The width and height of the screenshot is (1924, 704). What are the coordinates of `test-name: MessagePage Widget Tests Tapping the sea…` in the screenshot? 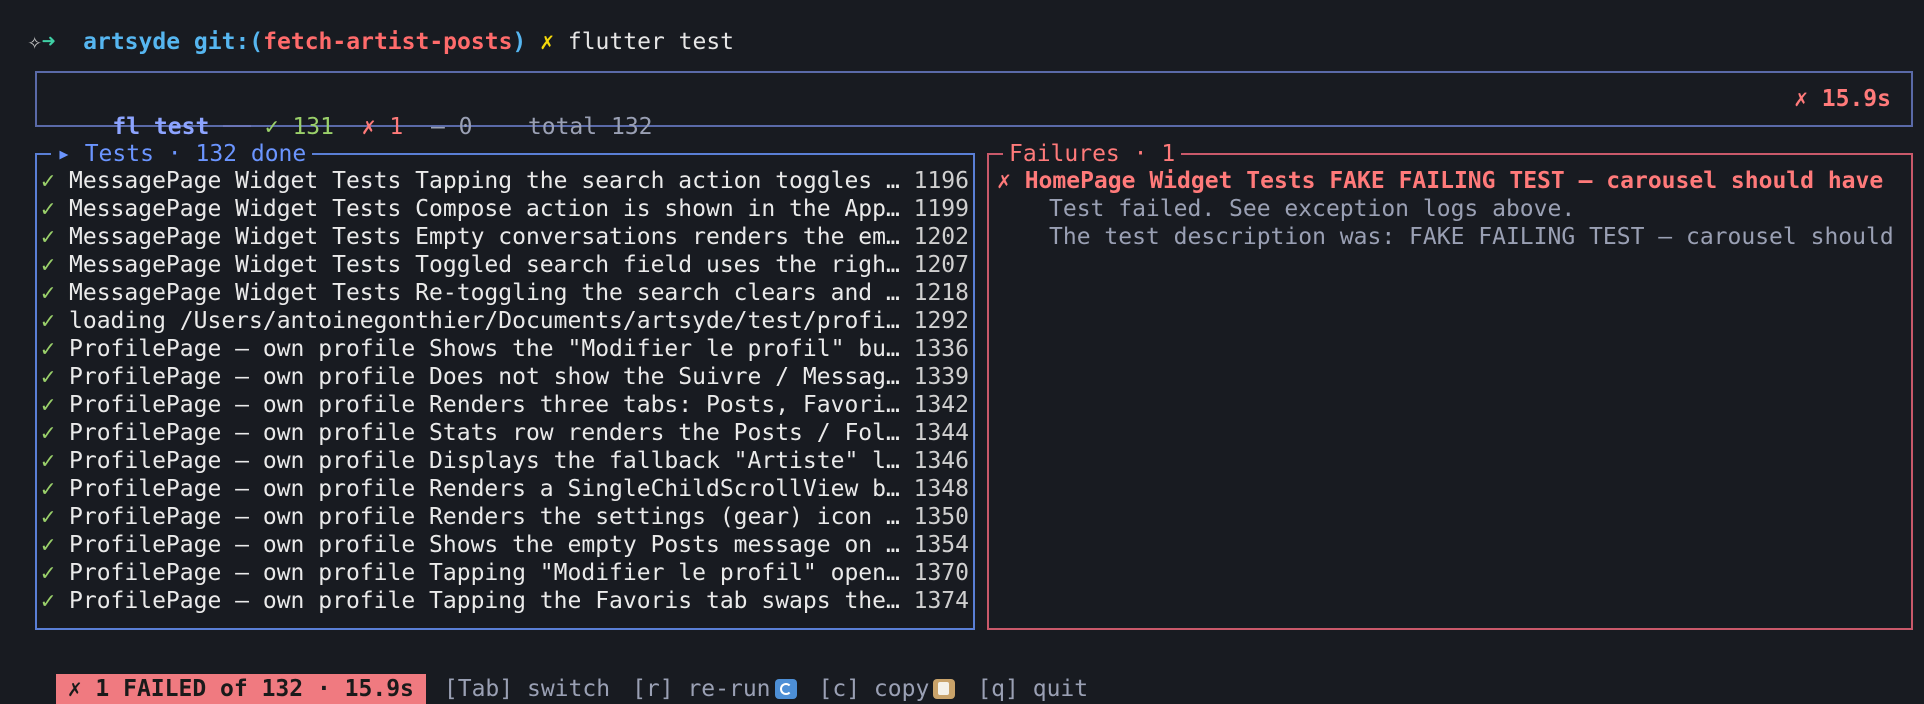 It's located at (489, 181).